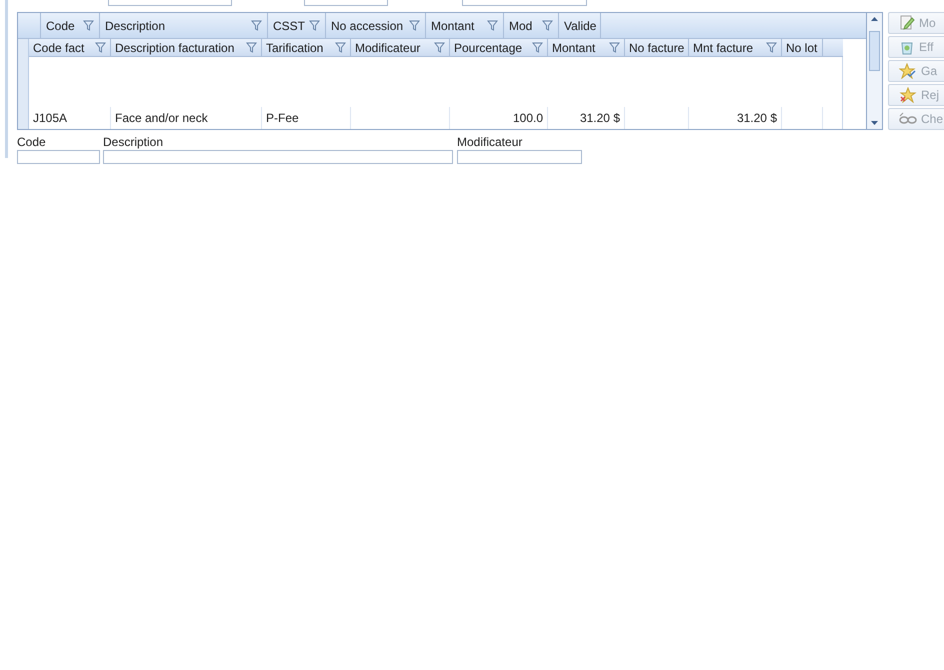 The width and height of the screenshot is (944, 670). What do you see at coordinates (874, 123) in the screenshot?
I see `scroll-down-icon` at bounding box center [874, 123].